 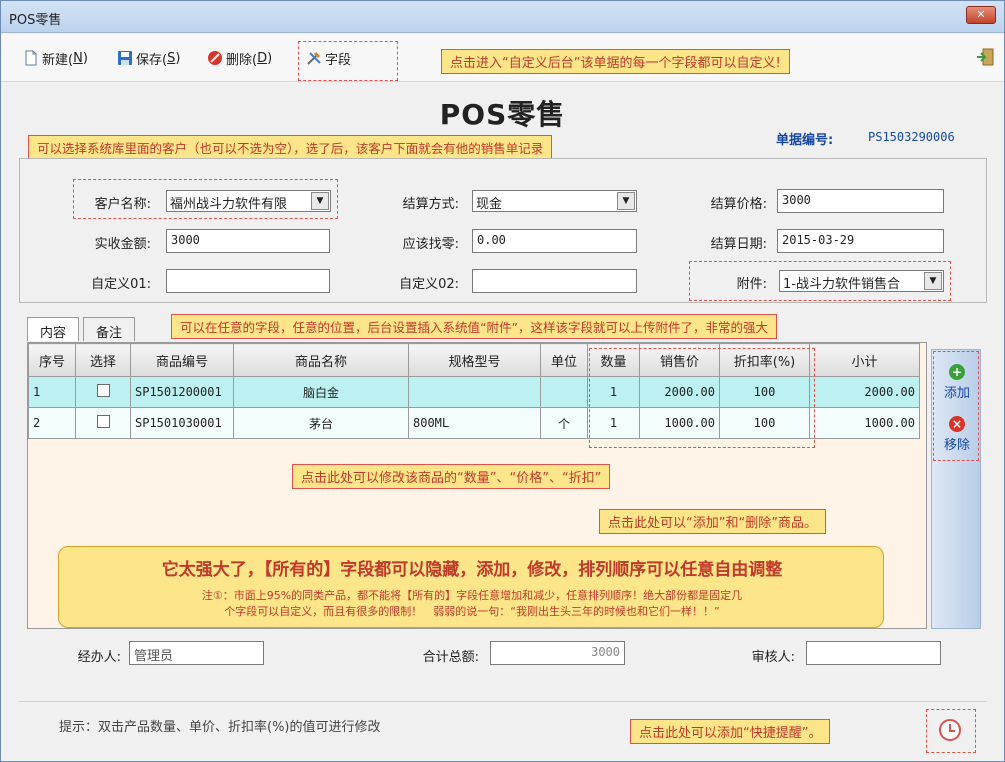 I want to click on field-highlight-box, so click(x=348, y=61).